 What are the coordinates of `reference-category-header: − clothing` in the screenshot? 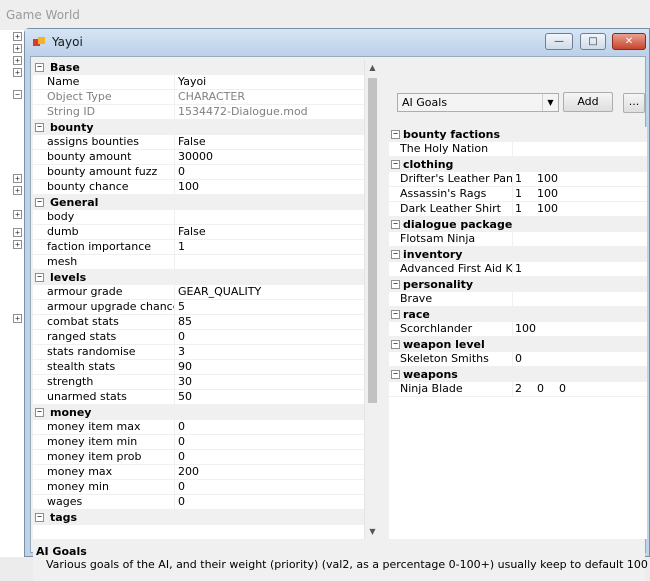 It's located at (518, 164).